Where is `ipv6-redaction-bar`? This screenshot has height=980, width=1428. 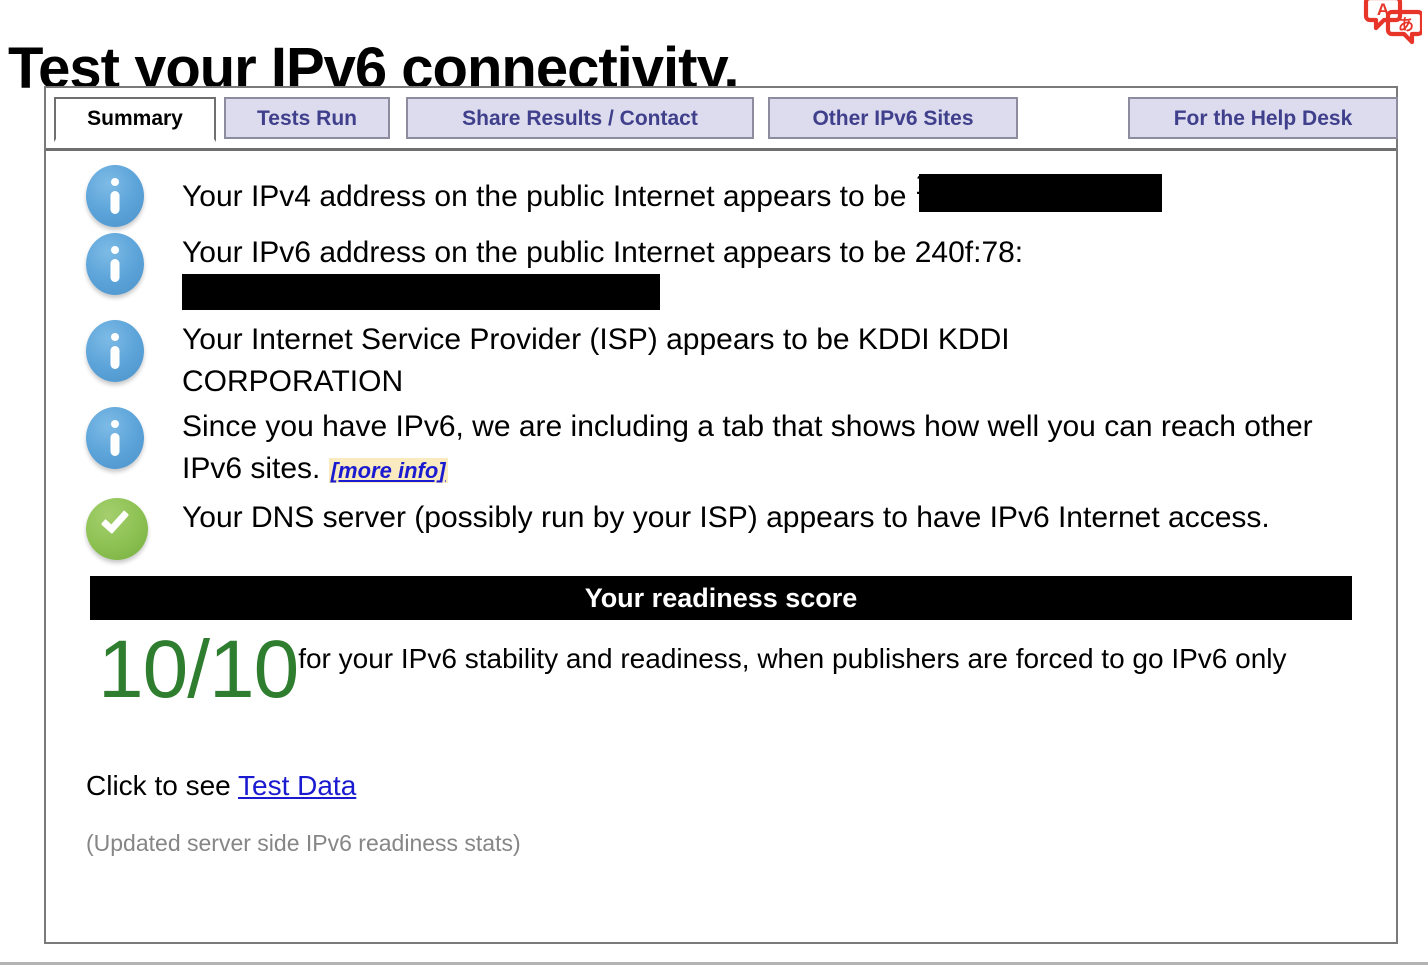 ipv6-redaction-bar is located at coordinates (421, 292).